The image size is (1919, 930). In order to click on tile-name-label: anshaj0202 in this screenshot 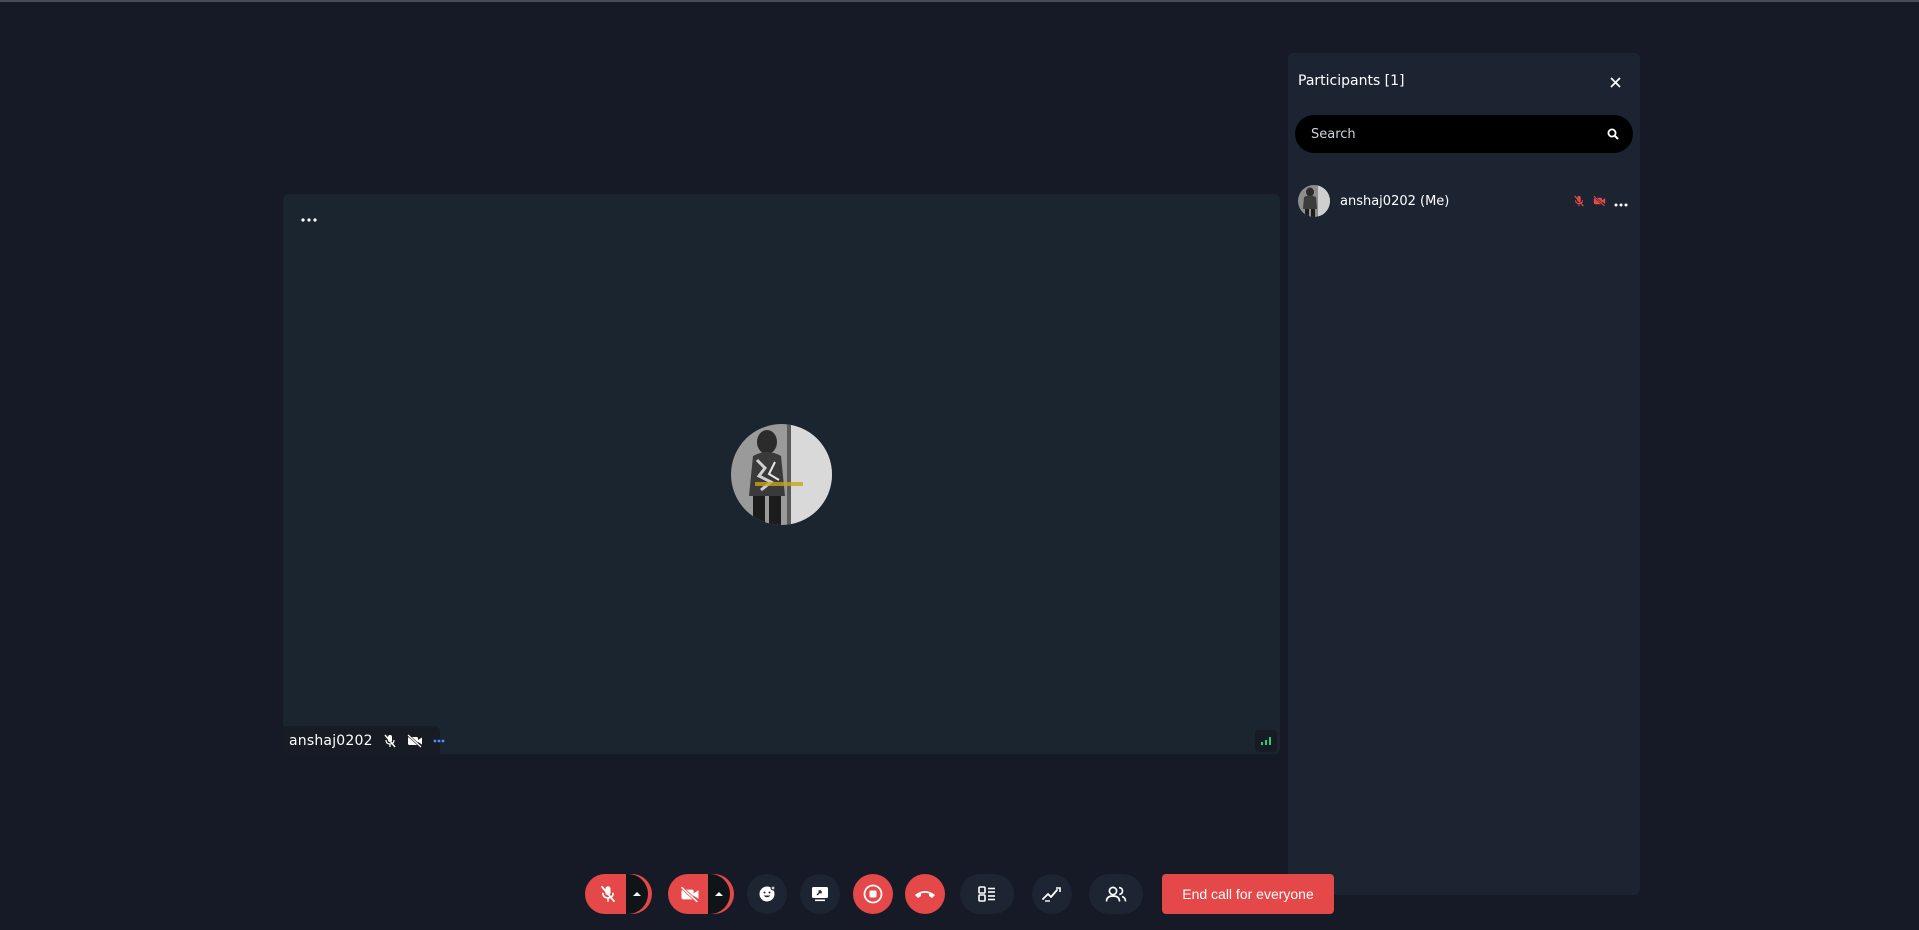, I will do `click(364, 740)`.